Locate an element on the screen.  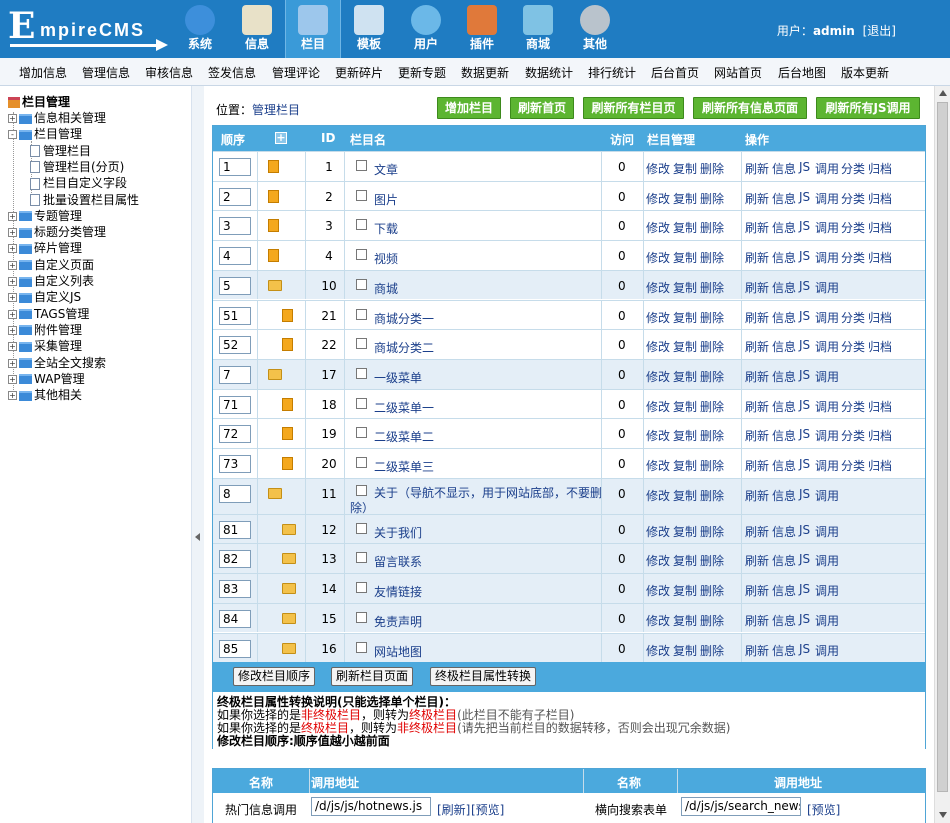
sidebar-item: + 标题分类管理 is located at coordinates (57, 232).